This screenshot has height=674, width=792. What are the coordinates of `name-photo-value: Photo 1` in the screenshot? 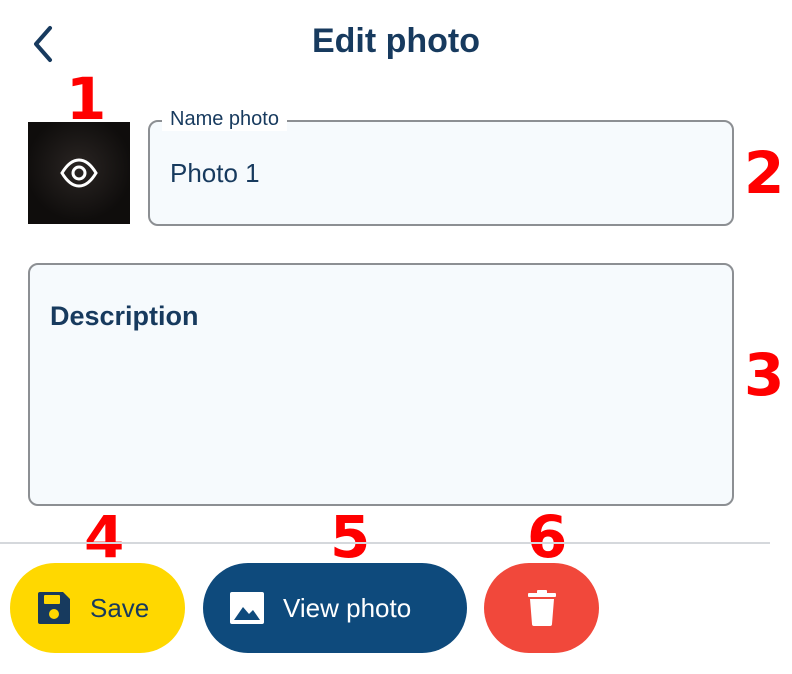 It's located at (215, 173).